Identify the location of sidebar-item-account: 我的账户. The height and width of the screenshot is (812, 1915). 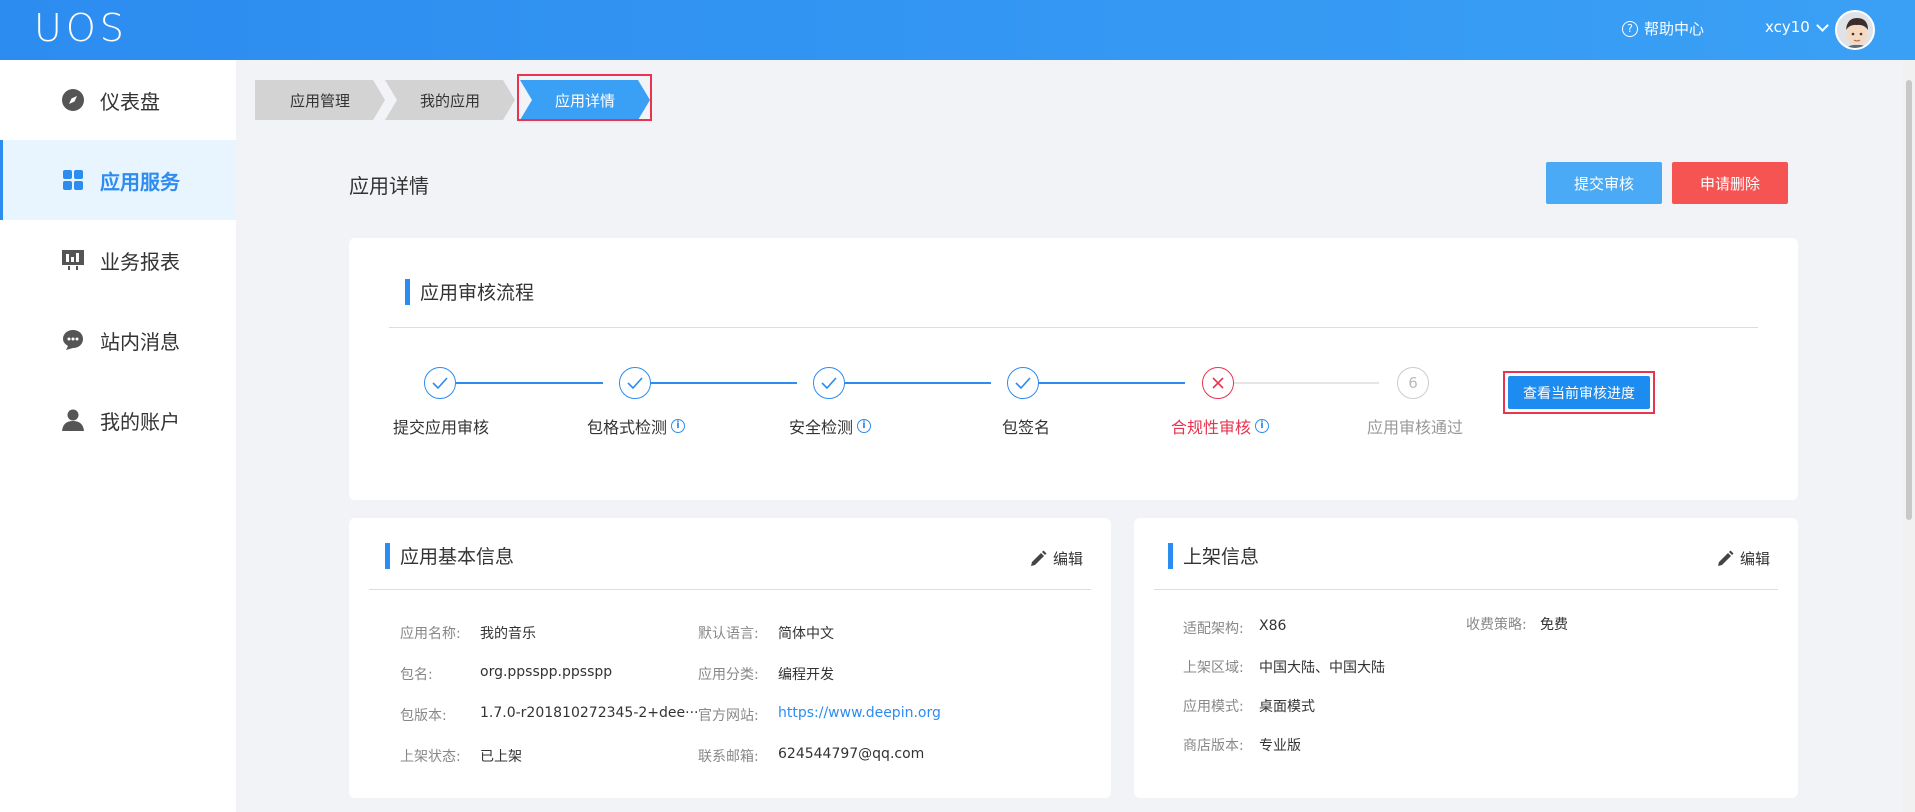
(118, 420).